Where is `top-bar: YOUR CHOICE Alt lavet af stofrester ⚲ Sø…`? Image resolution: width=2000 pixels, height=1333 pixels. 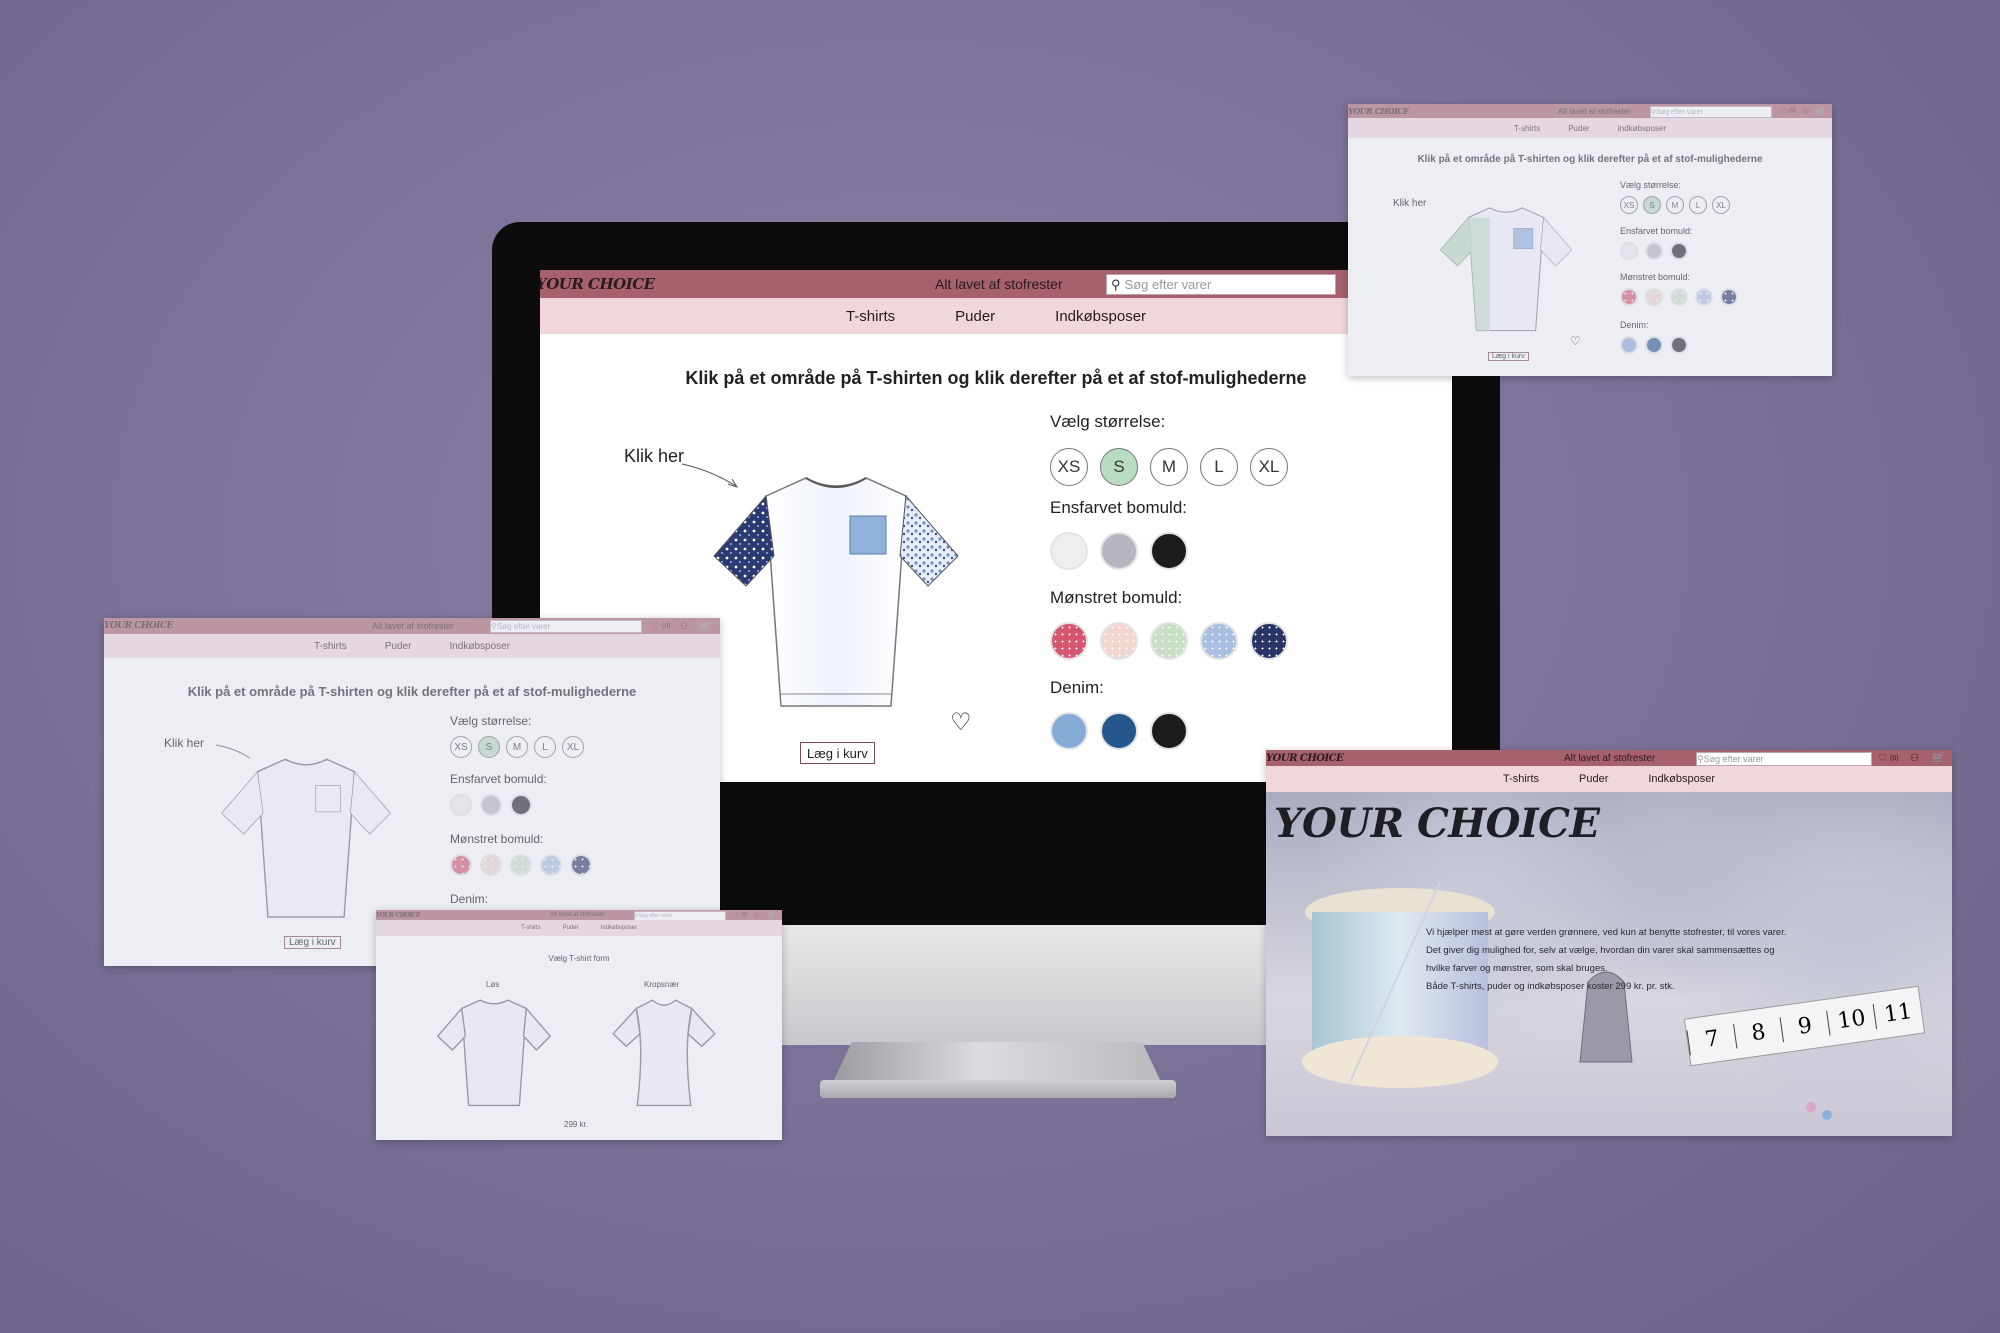
top-bar: YOUR CHOICE Alt lavet af stofrester ⚲ Sø… is located at coordinates (996, 284).